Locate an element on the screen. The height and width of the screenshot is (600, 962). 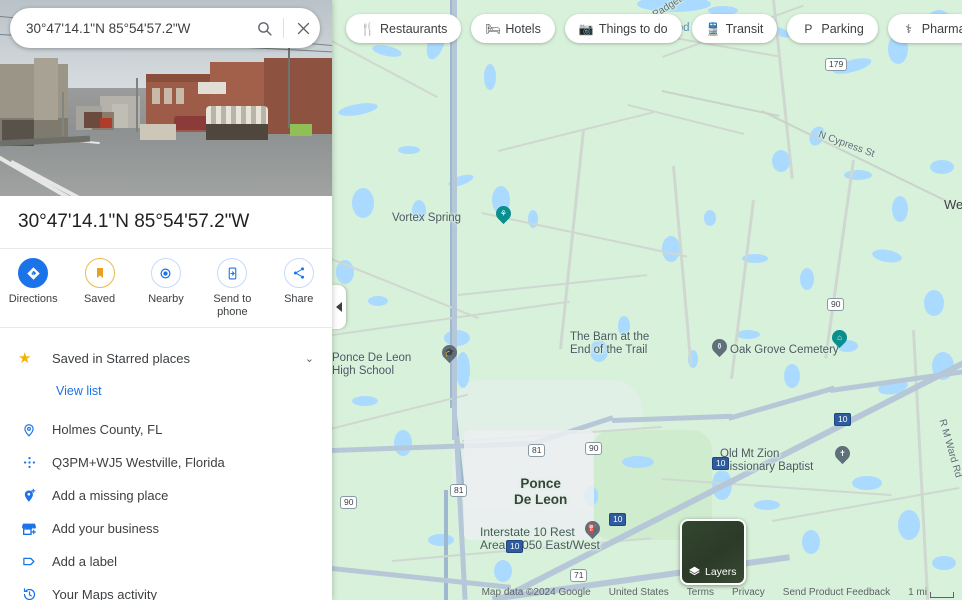
view-list-link: View list is located at coordinates (79, 391).